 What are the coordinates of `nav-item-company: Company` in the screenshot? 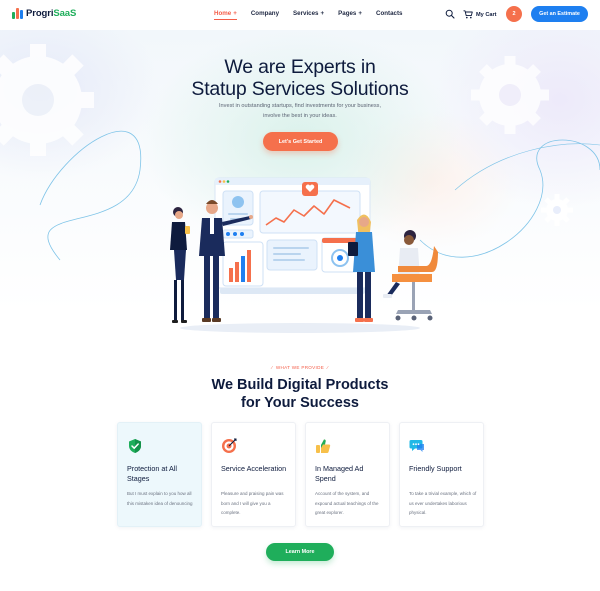 It's located at (265, 13).